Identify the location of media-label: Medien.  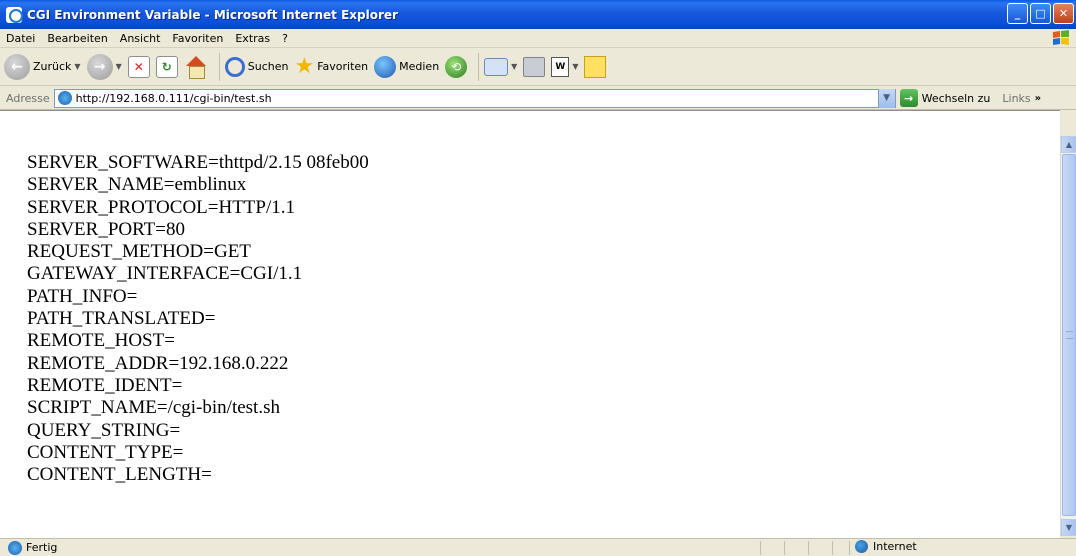
(419, 66).